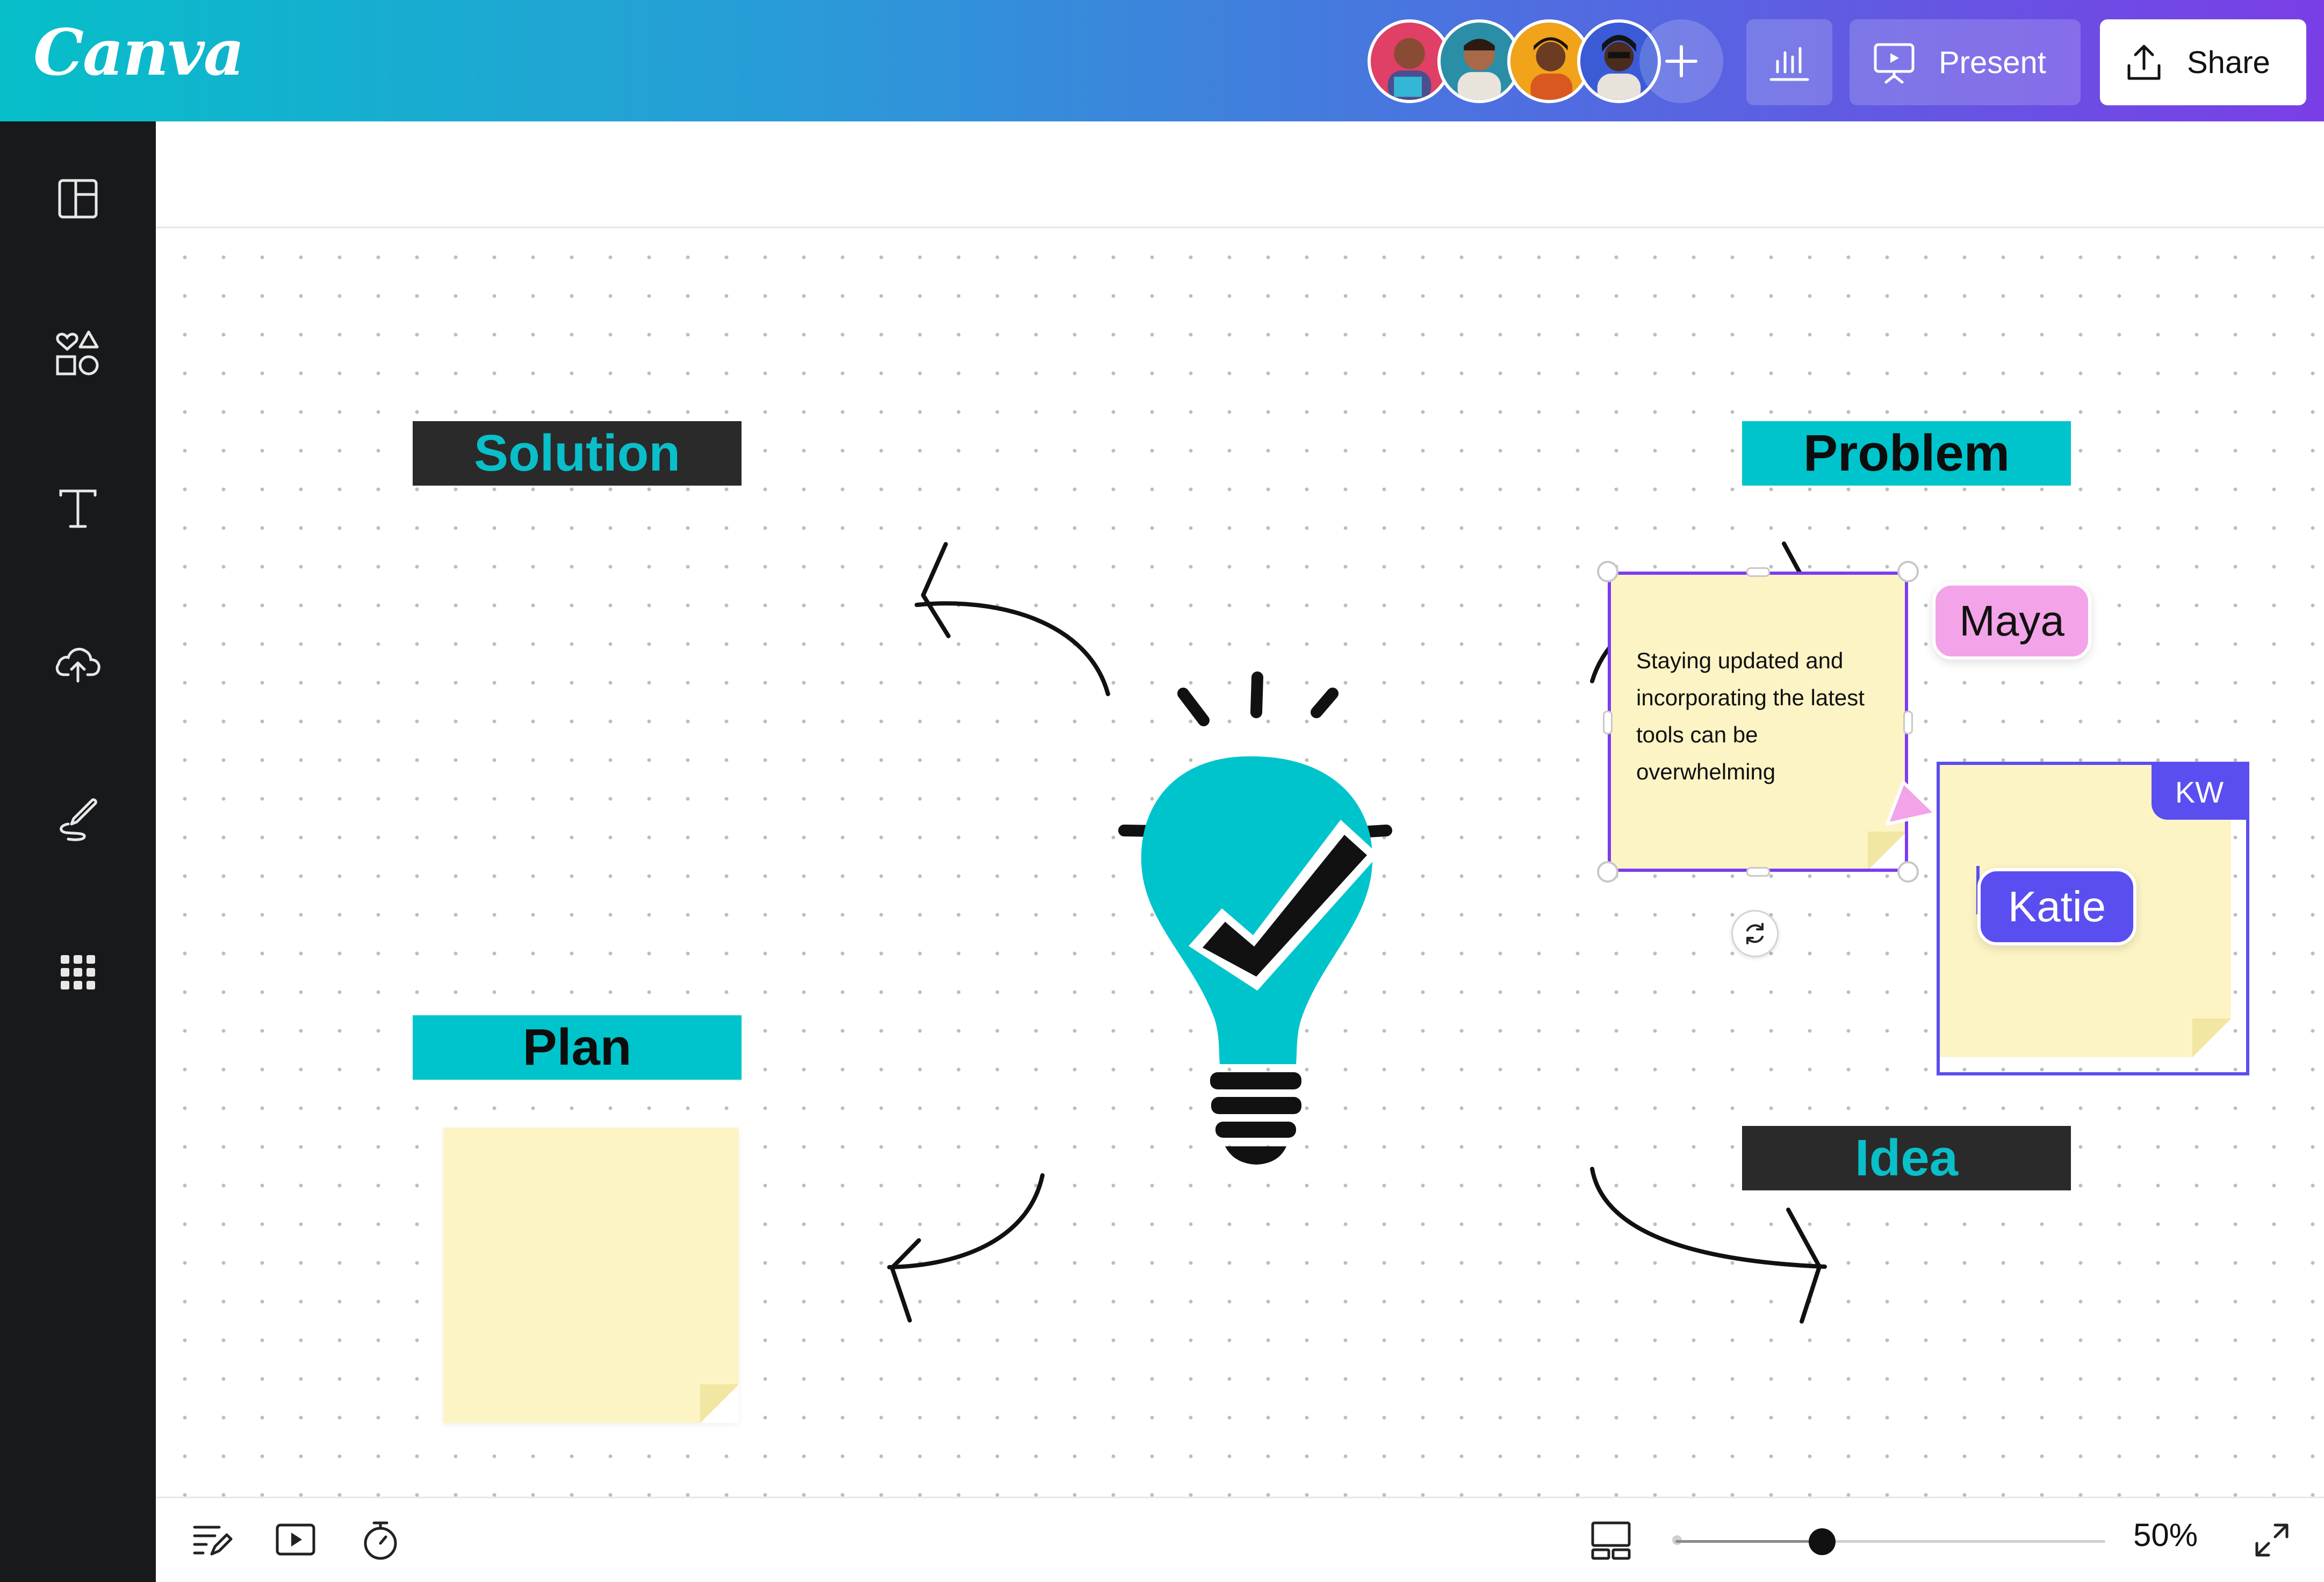 This screenshot has width=2324, height=1582. Describe the element at coordinates (1908, 872) in the screenshot. I see `resize-handle-bottom-right` at that location.